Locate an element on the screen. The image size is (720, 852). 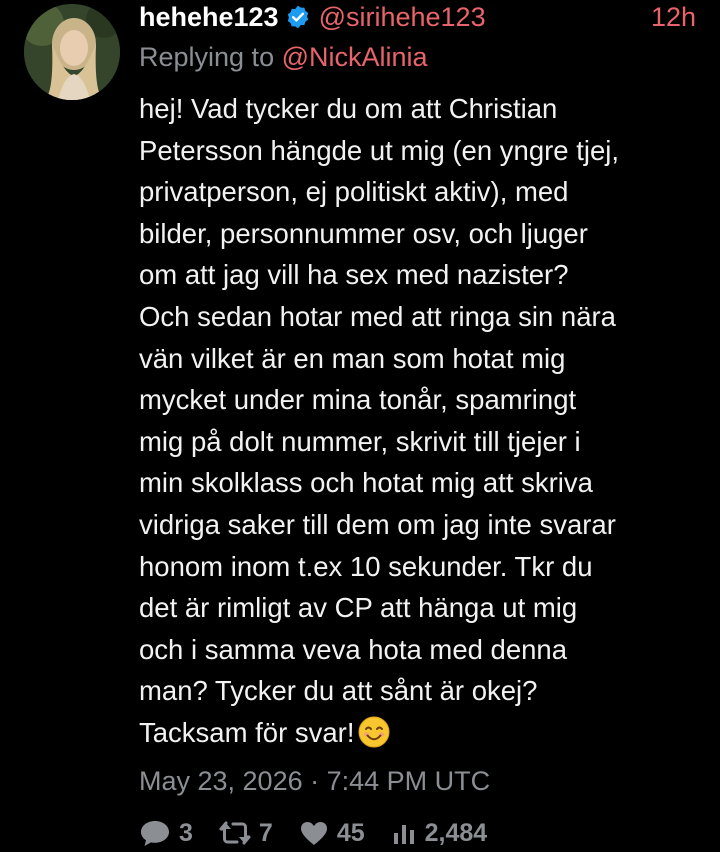
retweet-count: 7 is located at coordinates (265, 832).